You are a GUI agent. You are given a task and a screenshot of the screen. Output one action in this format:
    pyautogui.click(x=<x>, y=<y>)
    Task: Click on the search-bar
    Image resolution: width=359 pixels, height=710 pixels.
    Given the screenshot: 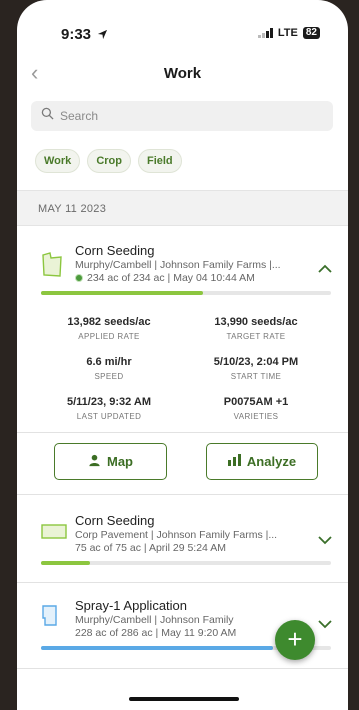 What is the action you would take?
    pyautogui.click(x=182, y=116)
    